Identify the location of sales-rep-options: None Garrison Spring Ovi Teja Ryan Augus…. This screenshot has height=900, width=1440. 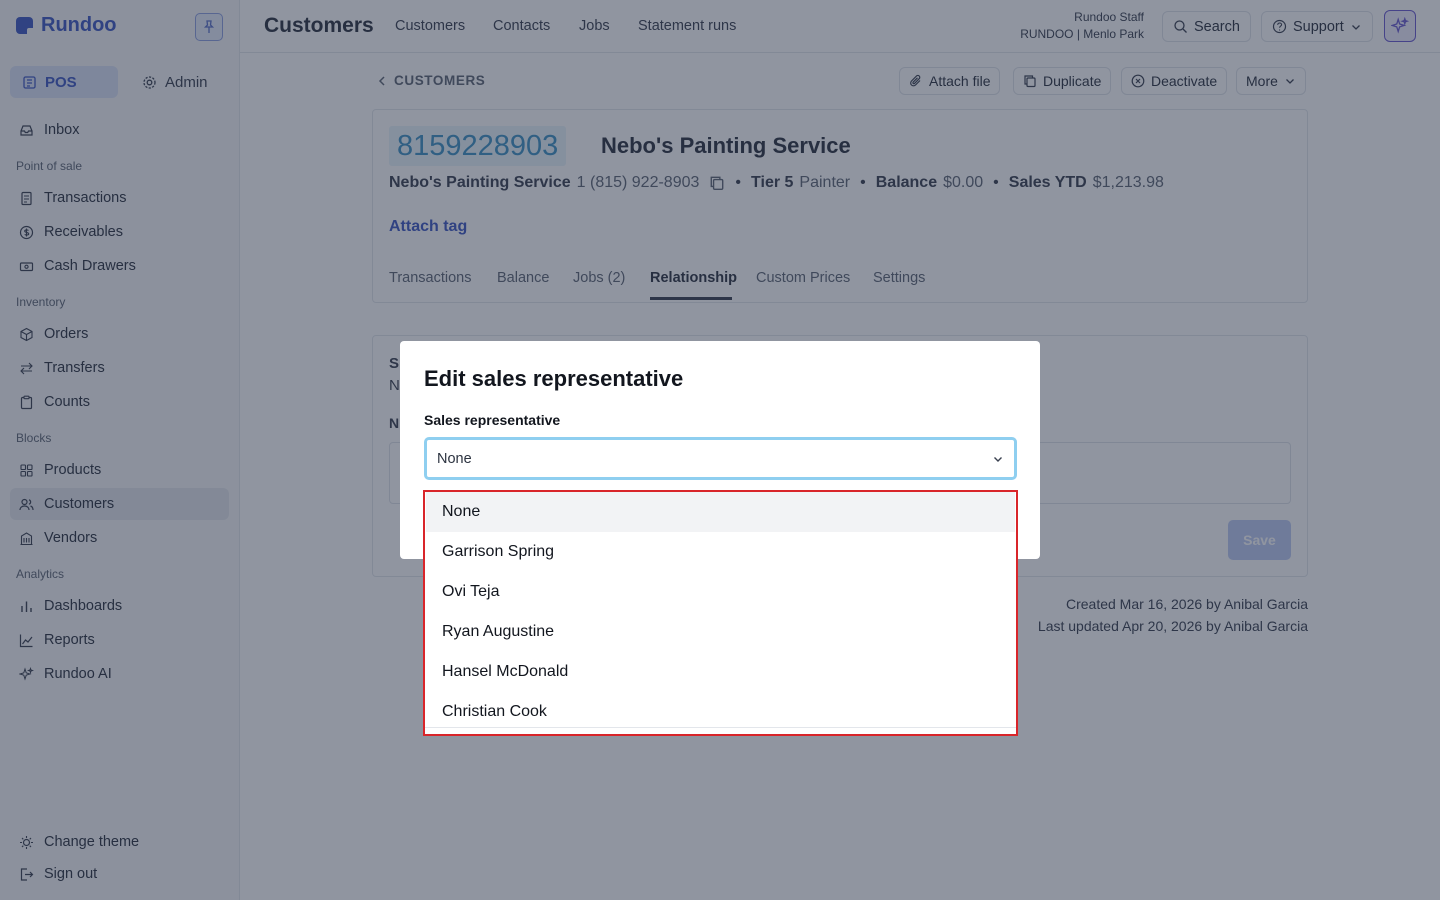
(720, 612).